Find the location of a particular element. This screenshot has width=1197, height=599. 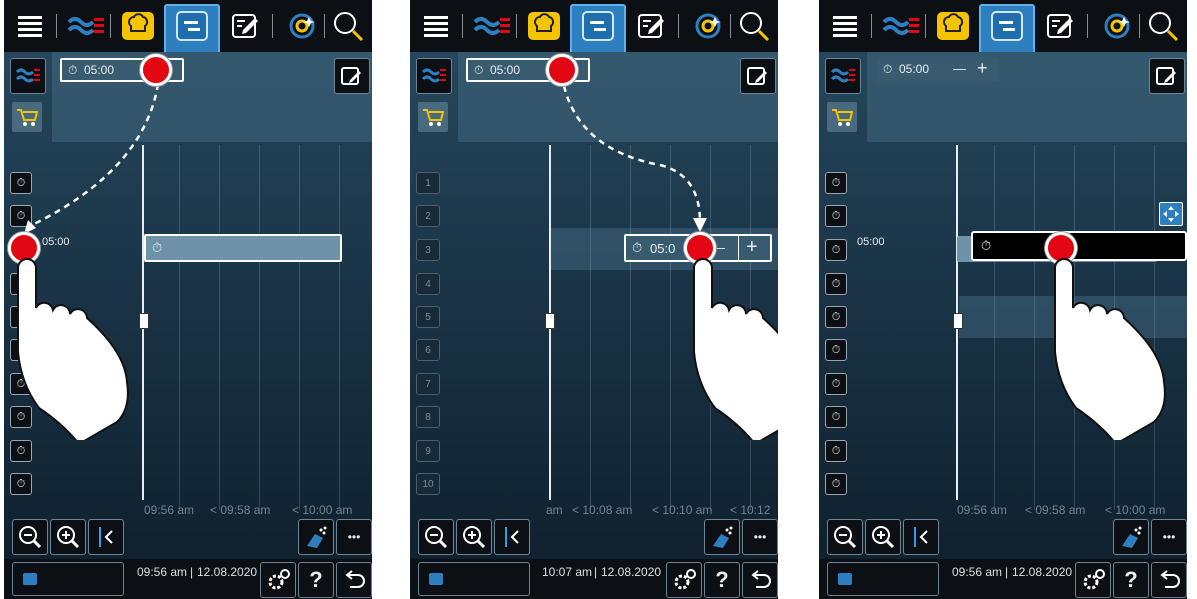

timer-minus: — is located at coordinates (959, 68).